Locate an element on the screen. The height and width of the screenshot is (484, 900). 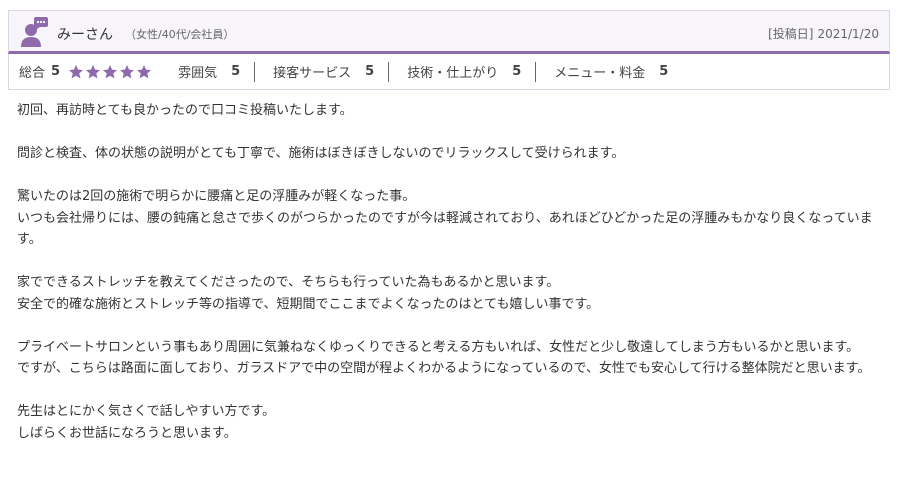
rating-atmosphere: 雰囲気 5 is located at coordinates (203, 71).